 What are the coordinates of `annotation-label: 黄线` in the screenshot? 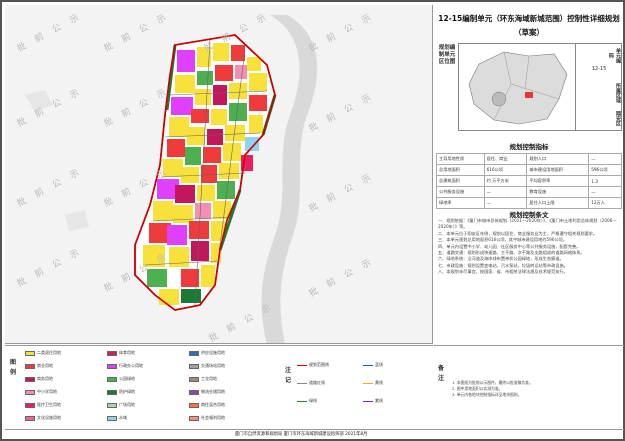 It's located at (379, 382).